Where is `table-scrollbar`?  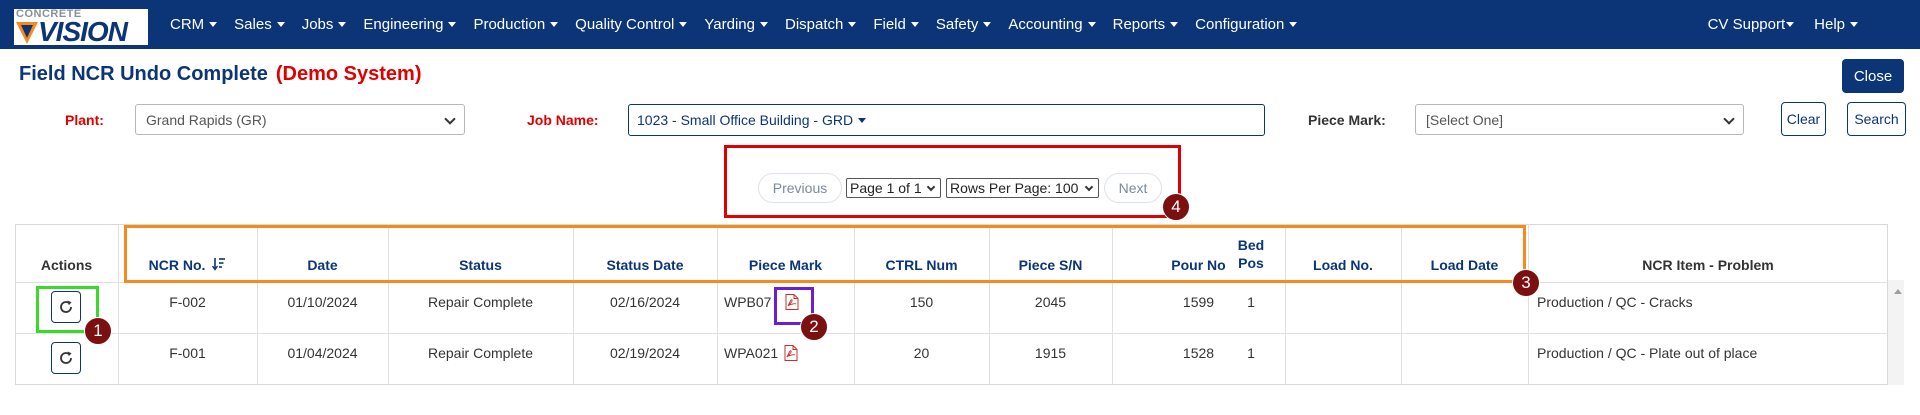 table-scrollbar is located at coordinates (1896, 332).